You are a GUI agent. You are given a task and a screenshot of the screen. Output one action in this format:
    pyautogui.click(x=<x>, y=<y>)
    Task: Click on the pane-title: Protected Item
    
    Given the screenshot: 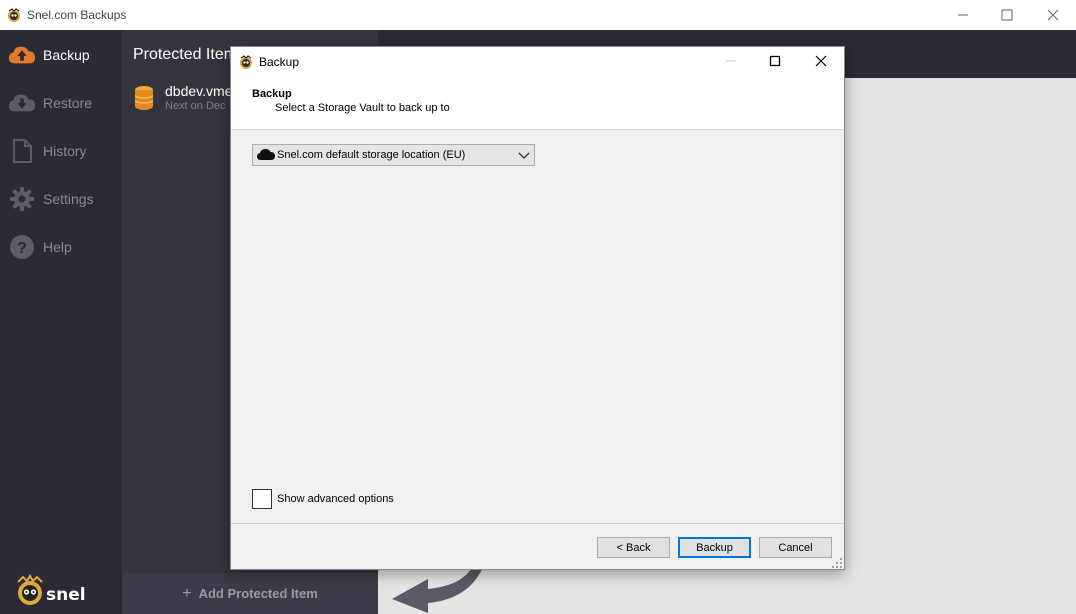 What is the action you would take?
    pyautogui.click(x=185, y=54)
    